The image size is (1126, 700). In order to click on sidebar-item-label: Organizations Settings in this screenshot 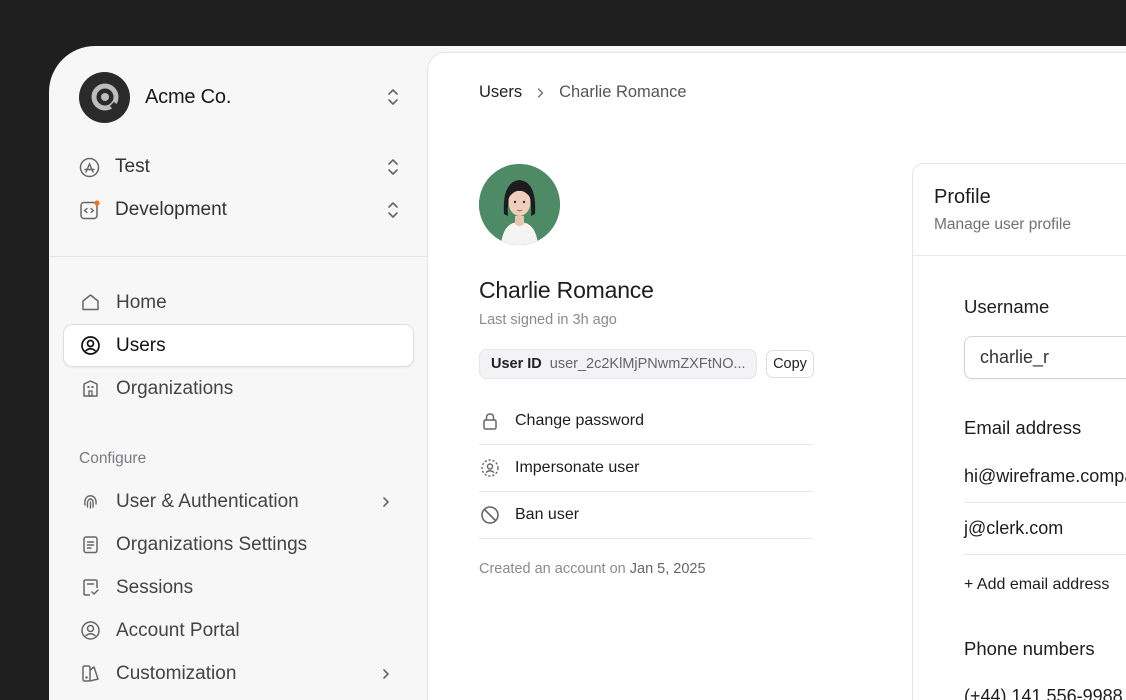, I will do `click(212, 544)`.